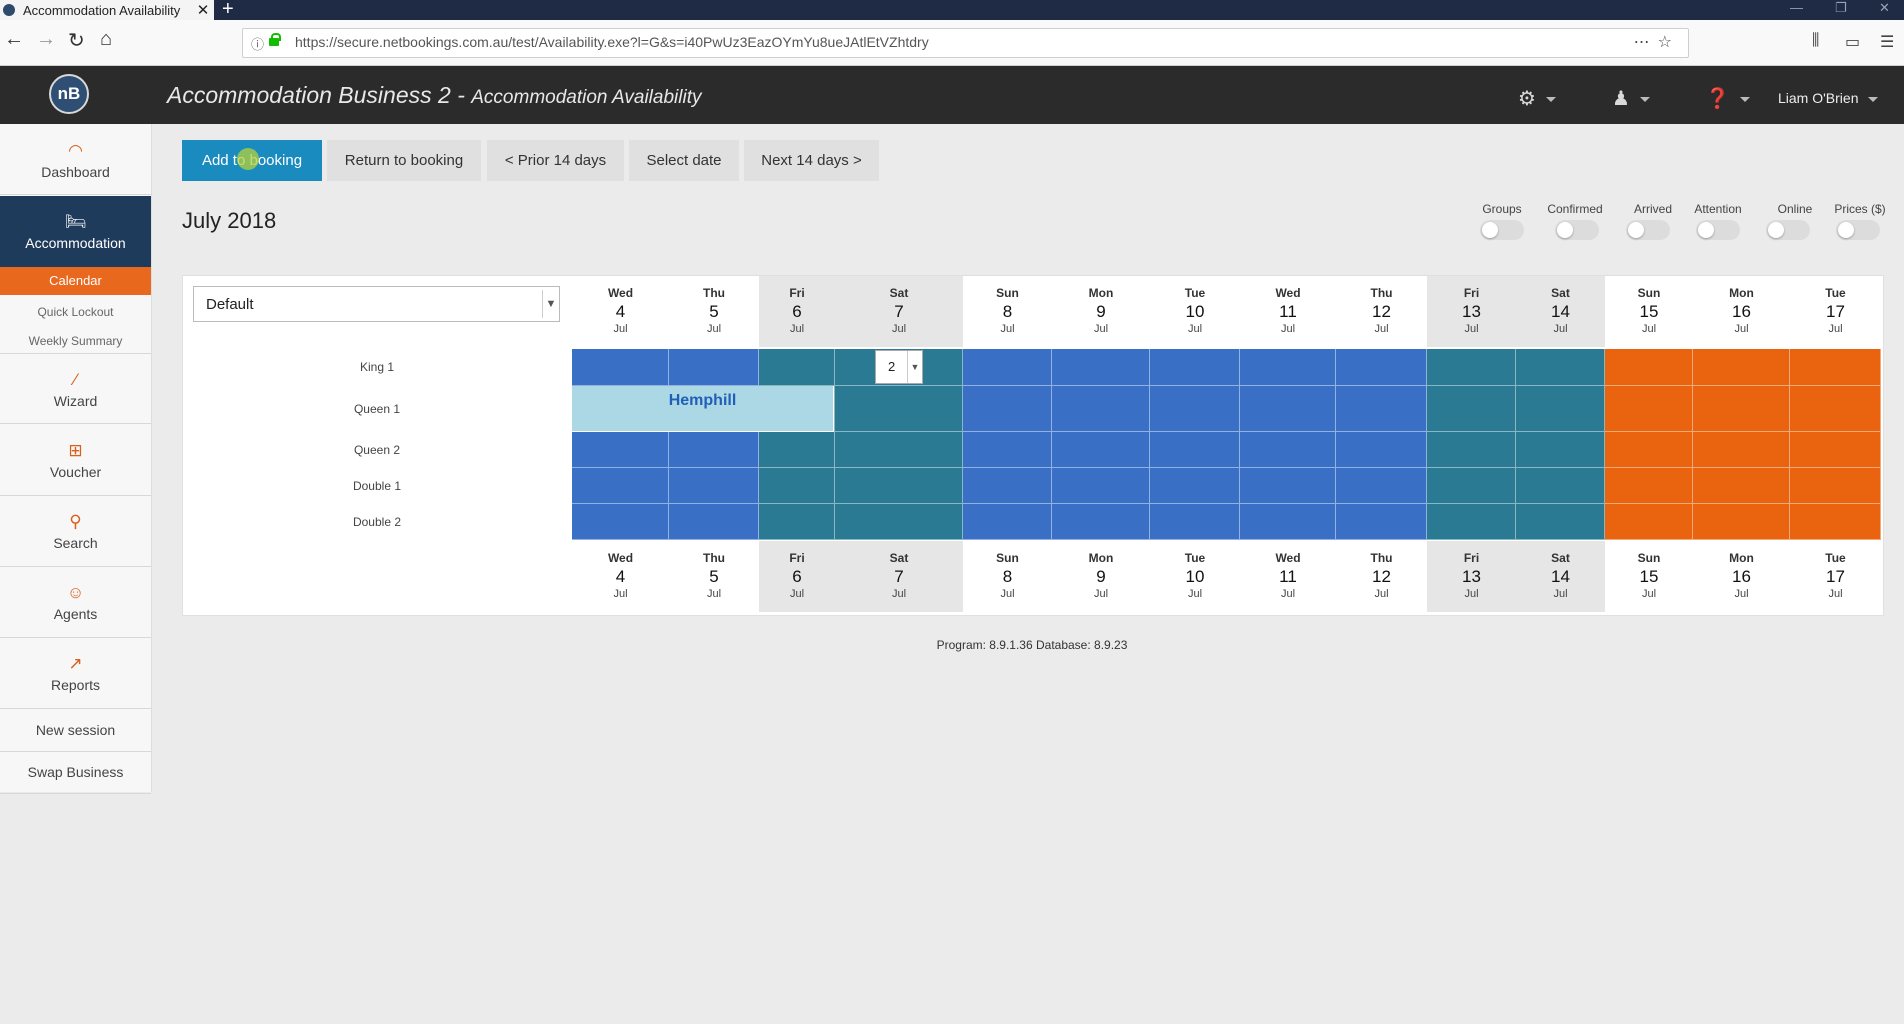 This screenshot has width=1904, height=1024. Describe the element at coordinates (75, 312) in the screenshot. I see `subnav-quick-lockout: Quick Lockout` at that location.